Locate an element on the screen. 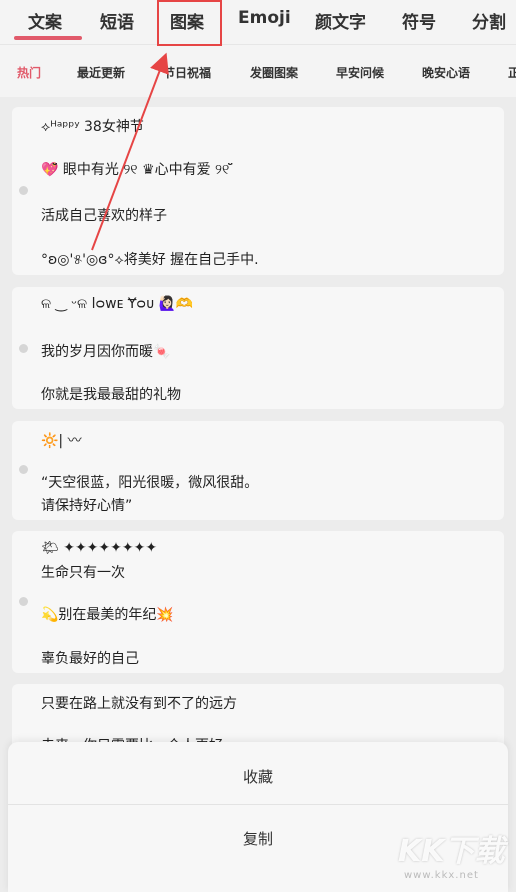  divider is located at coordinates (258, 804).